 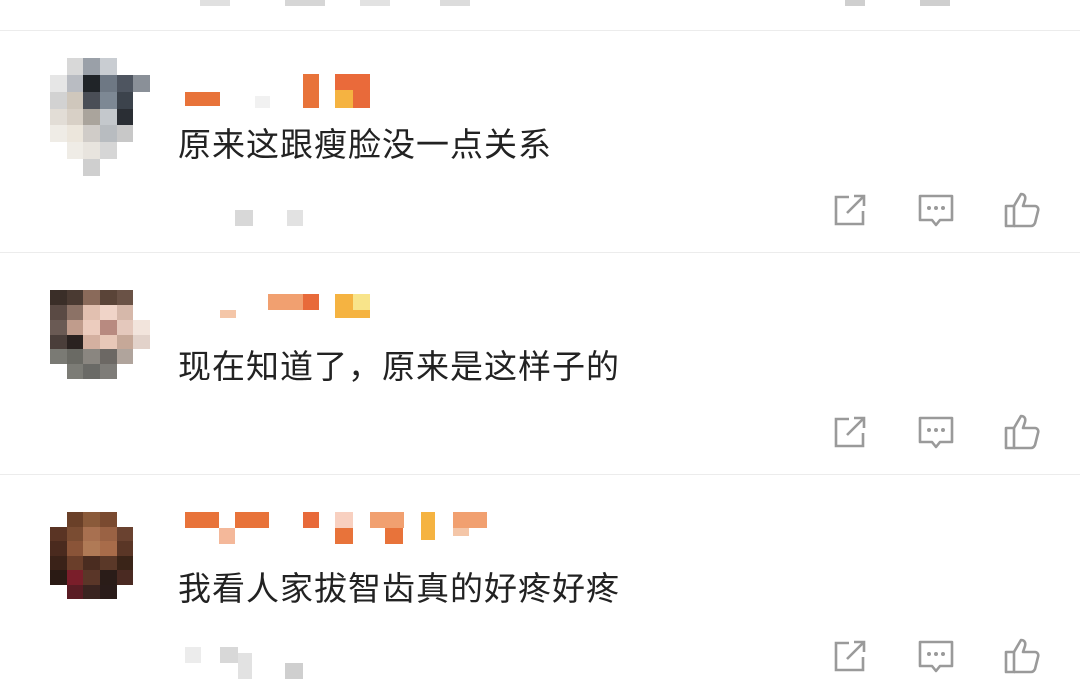 I want to click on comment-text: 我看人家拔智齿真的好疼好疼, so click(x=399, y=588).